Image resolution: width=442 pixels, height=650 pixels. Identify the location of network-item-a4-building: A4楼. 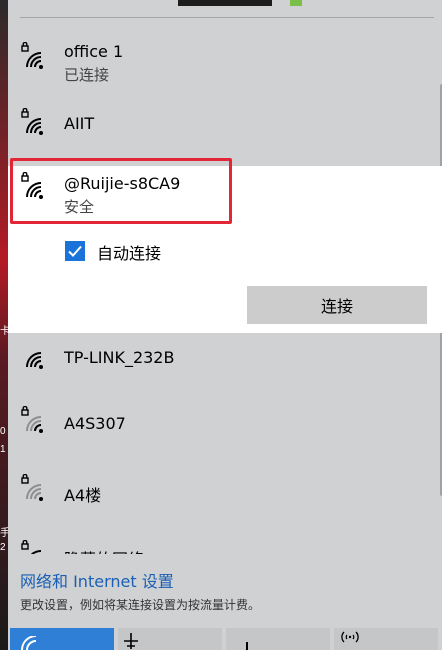
(221, 494).